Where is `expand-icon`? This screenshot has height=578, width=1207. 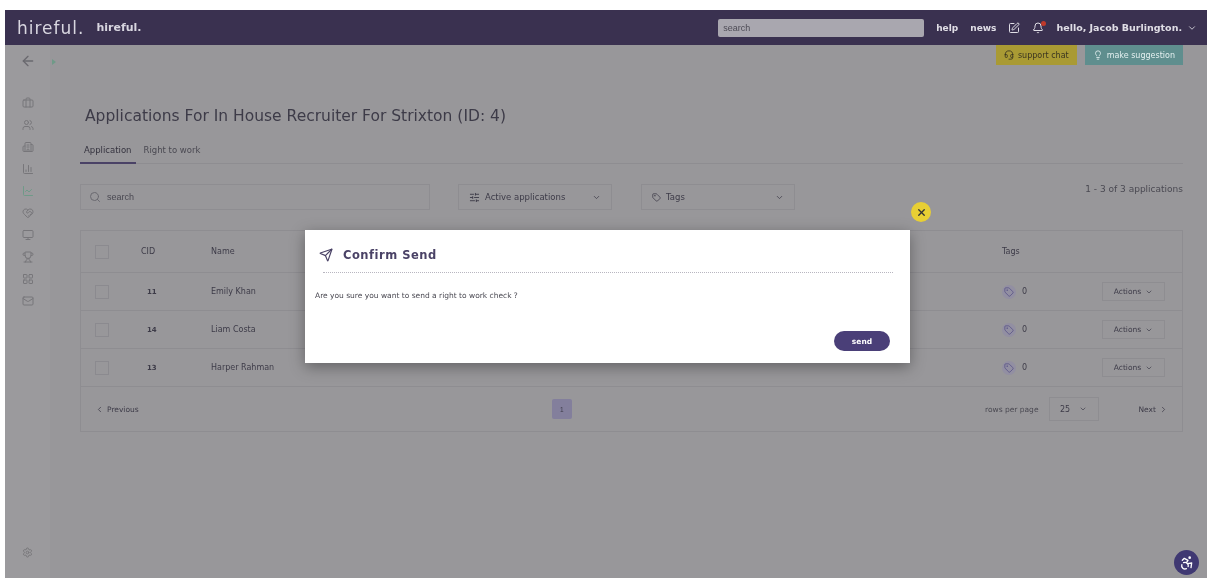 expand-icon is located at coordinates (54, 62).